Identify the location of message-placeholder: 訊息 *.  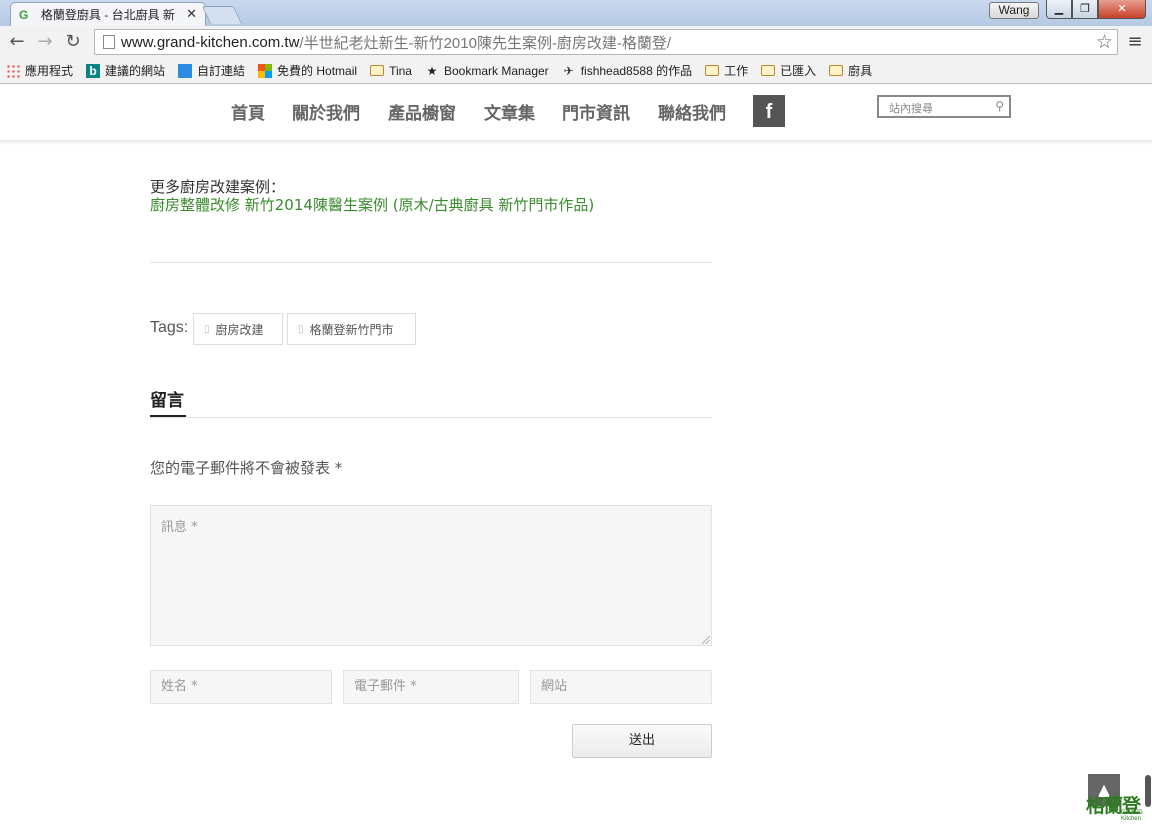
(179, 527).